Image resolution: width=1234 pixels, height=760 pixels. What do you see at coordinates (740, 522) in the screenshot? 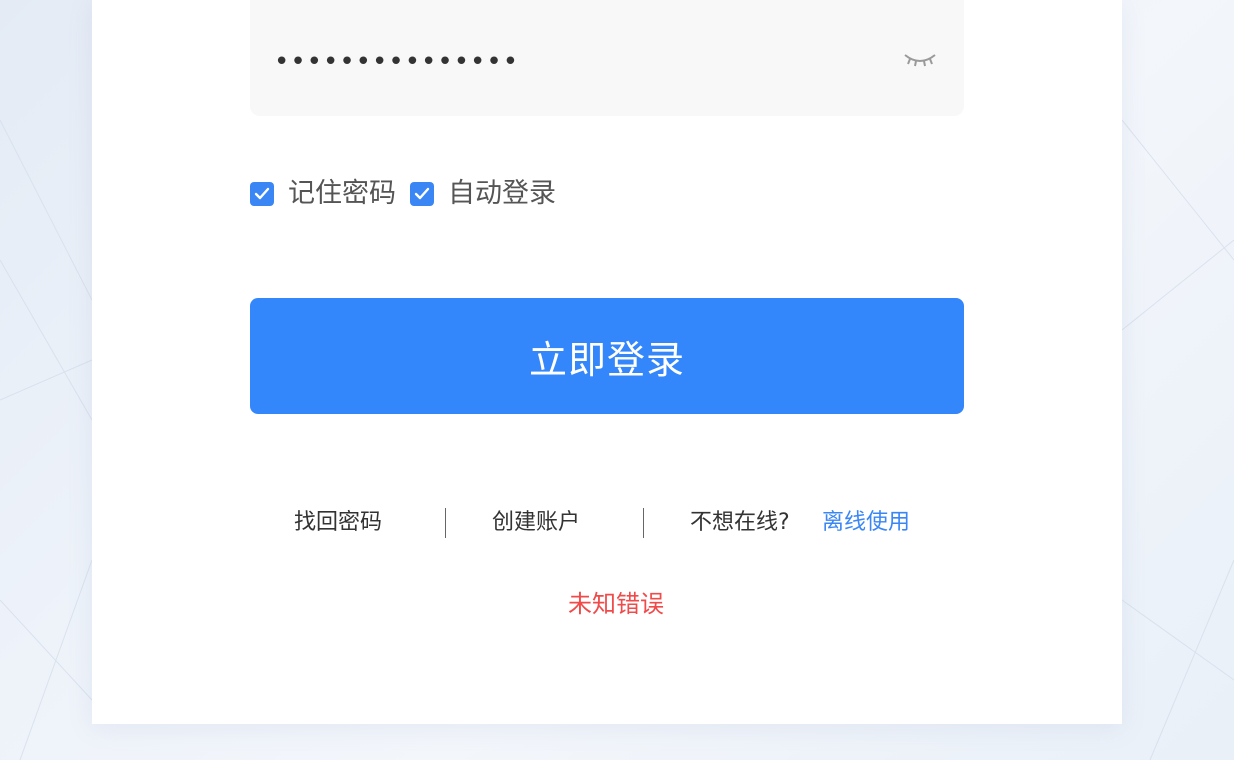
I see `offline-prompt-text: 不想在线?` at bounding box center [740, 522].